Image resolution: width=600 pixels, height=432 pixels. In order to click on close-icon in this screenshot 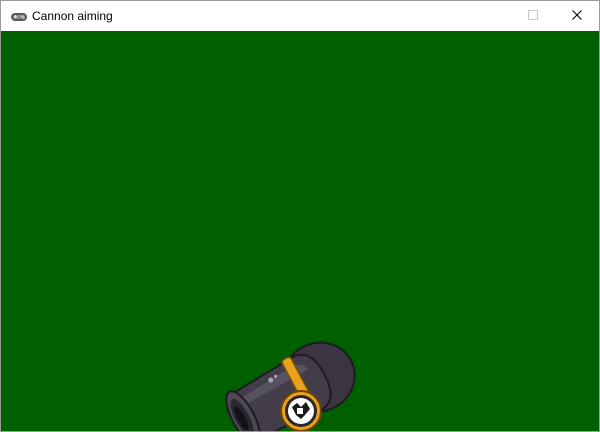, I will do `click(577, 16)`.